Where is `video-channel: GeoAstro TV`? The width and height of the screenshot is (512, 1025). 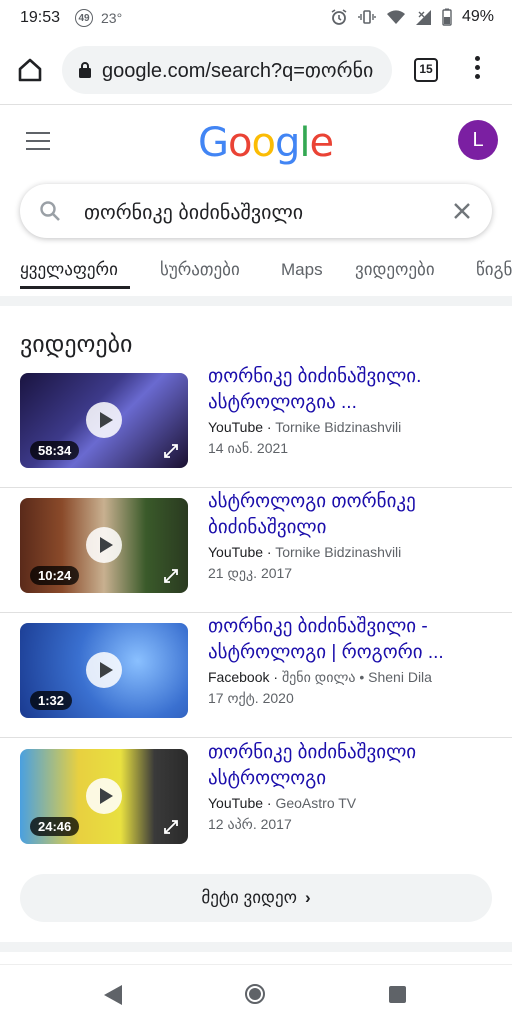 video-channel: GeoAstro TV is located at coordinates (316, 803).